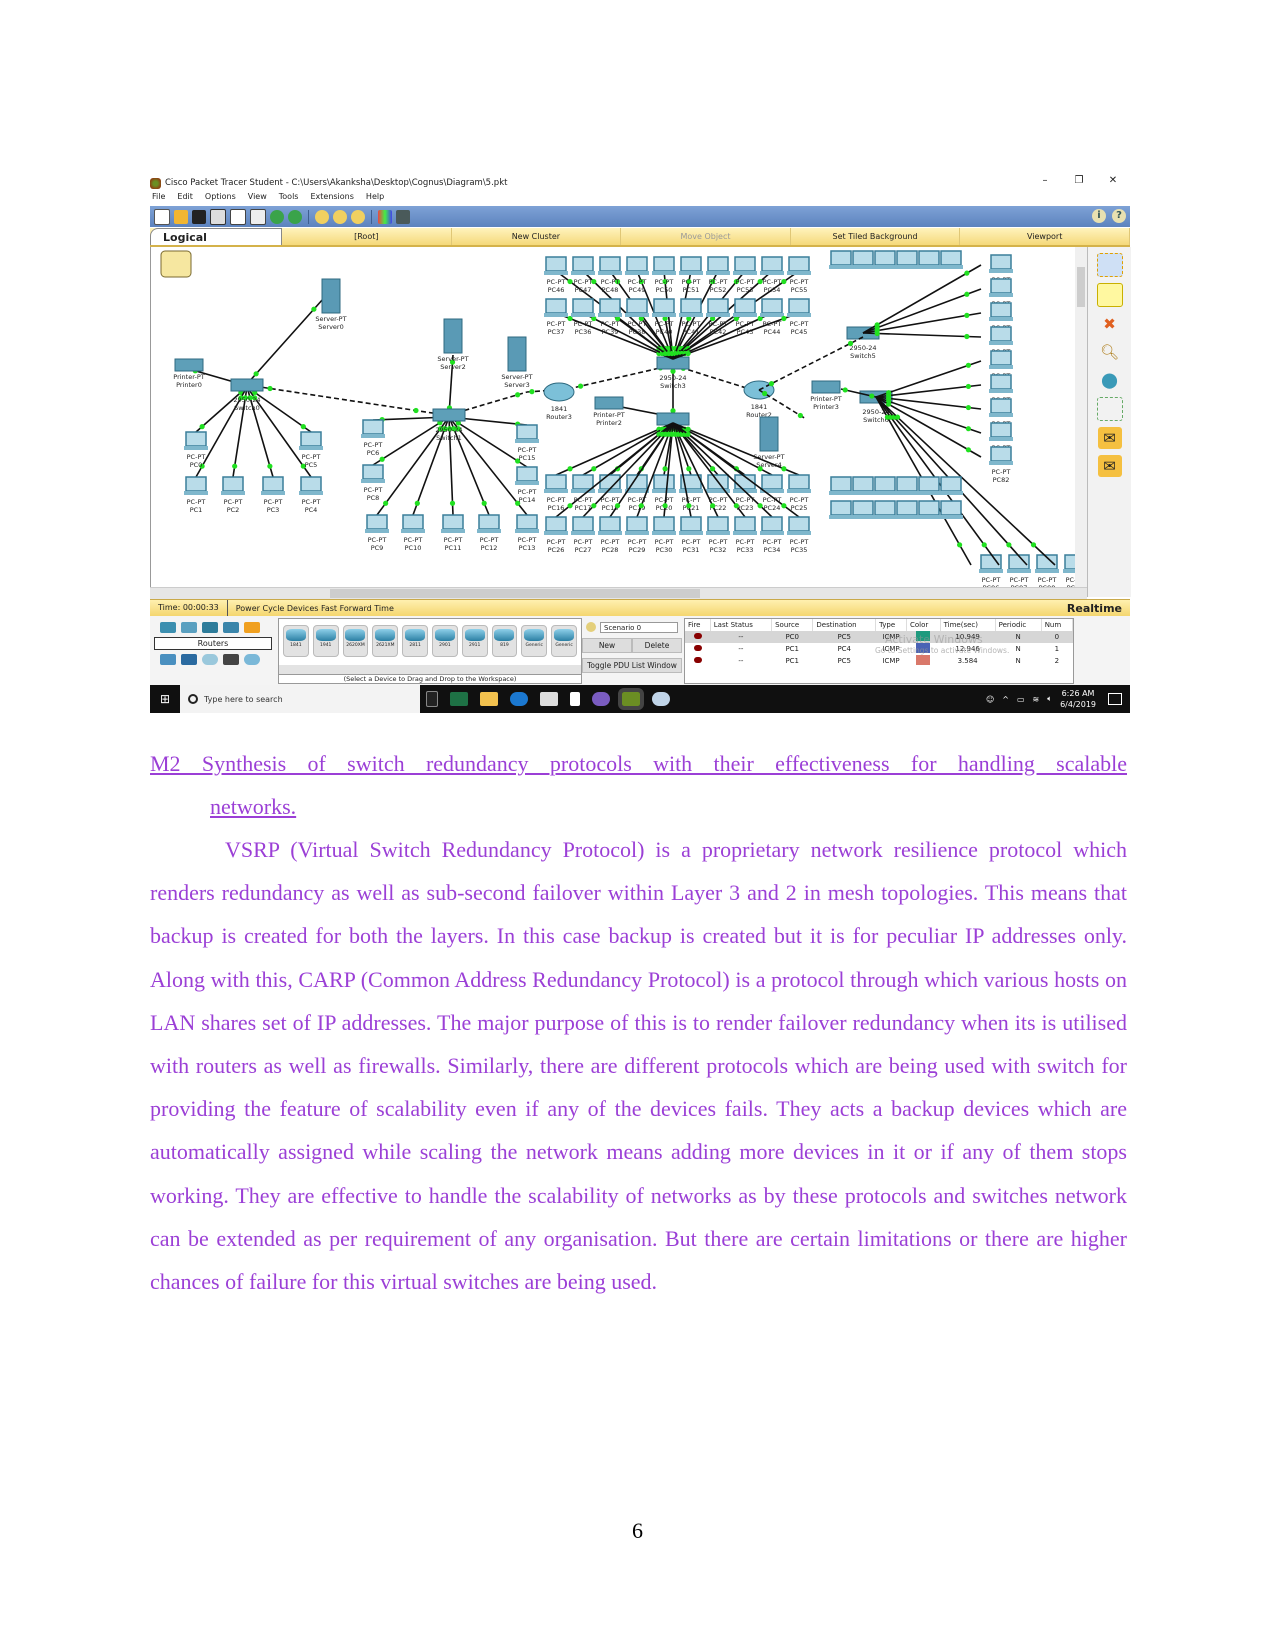 The height and width of the screenshot is (1650, 1275). What do you see at coordinates (1113, 180) in the screenshot?
I see `close-button: ✕` at bounding box center [1113, 180].